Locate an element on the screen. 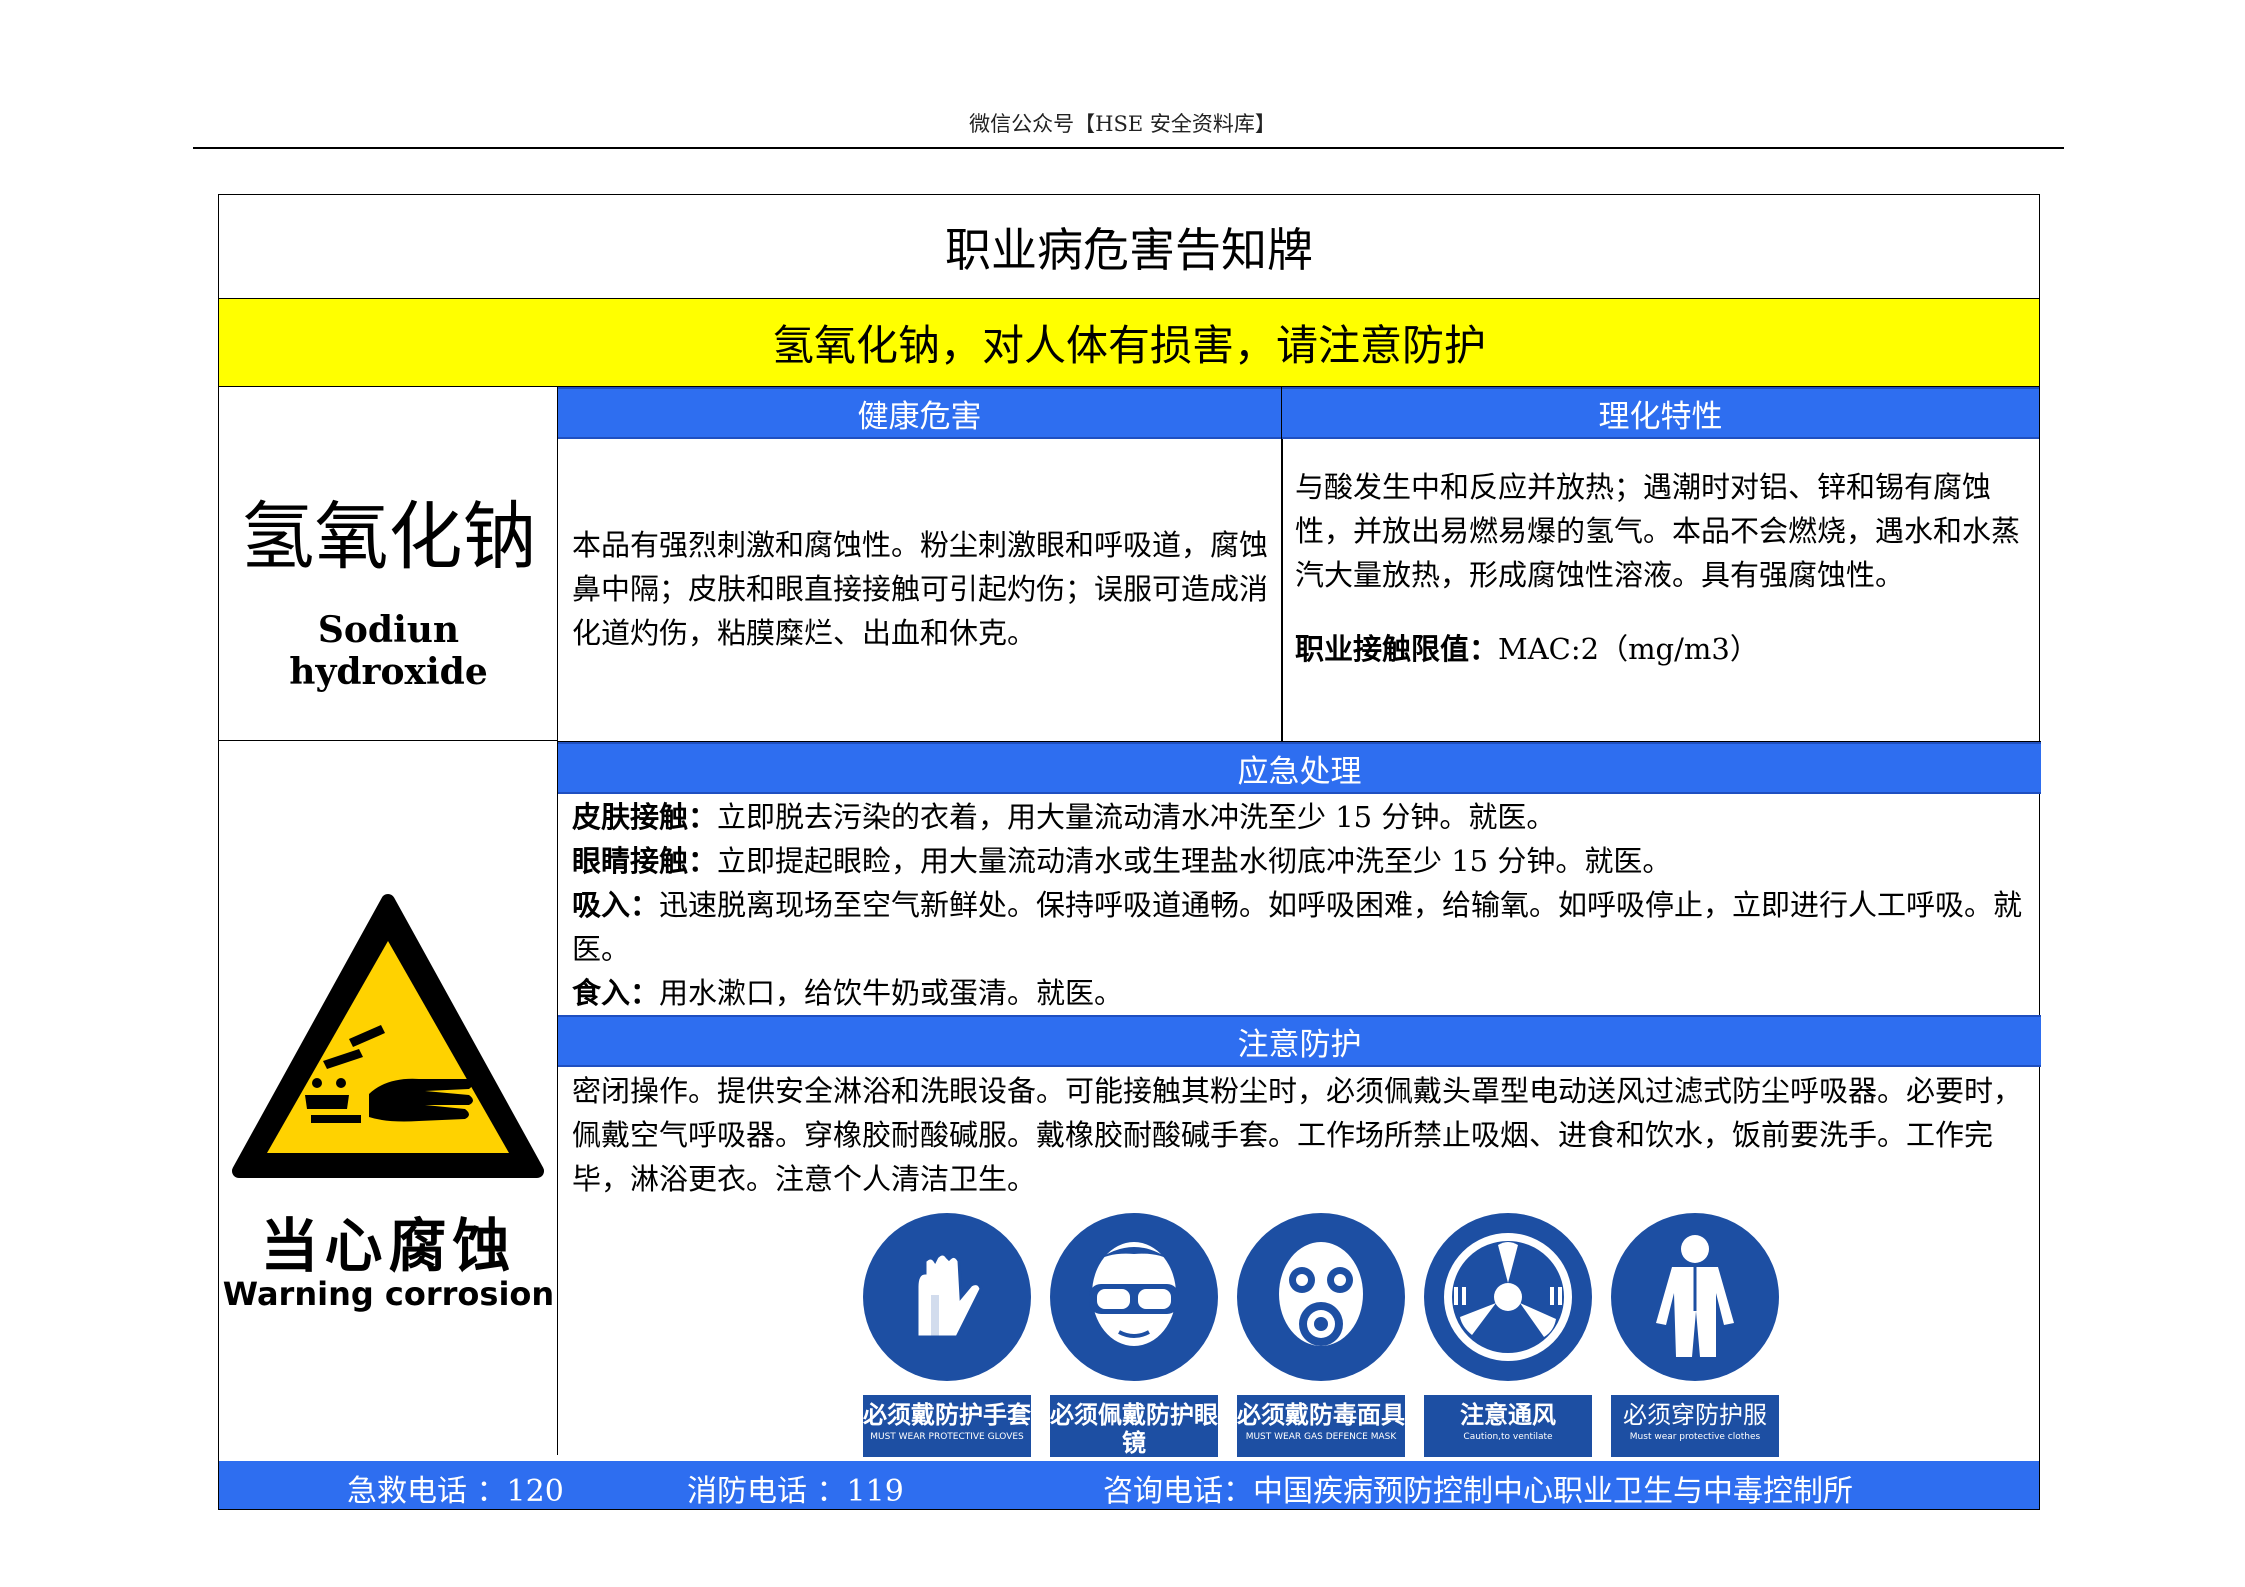  protective-icon-ventilation: 注意通风 Caution,to ventilate is located at coordinates (1509, 1335).